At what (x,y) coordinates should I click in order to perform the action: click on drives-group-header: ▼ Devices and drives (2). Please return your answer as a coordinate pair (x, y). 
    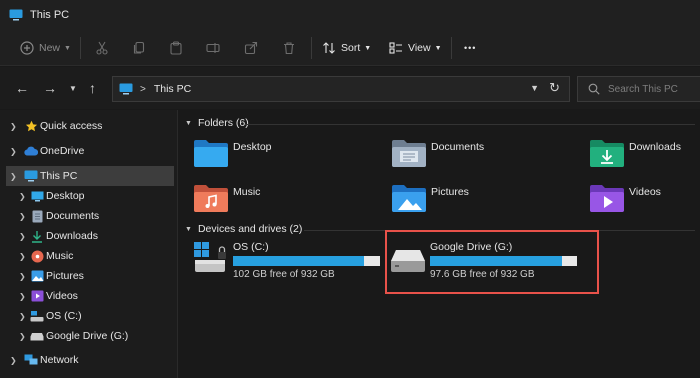
    Looking at the image, I should click on (243, 229).